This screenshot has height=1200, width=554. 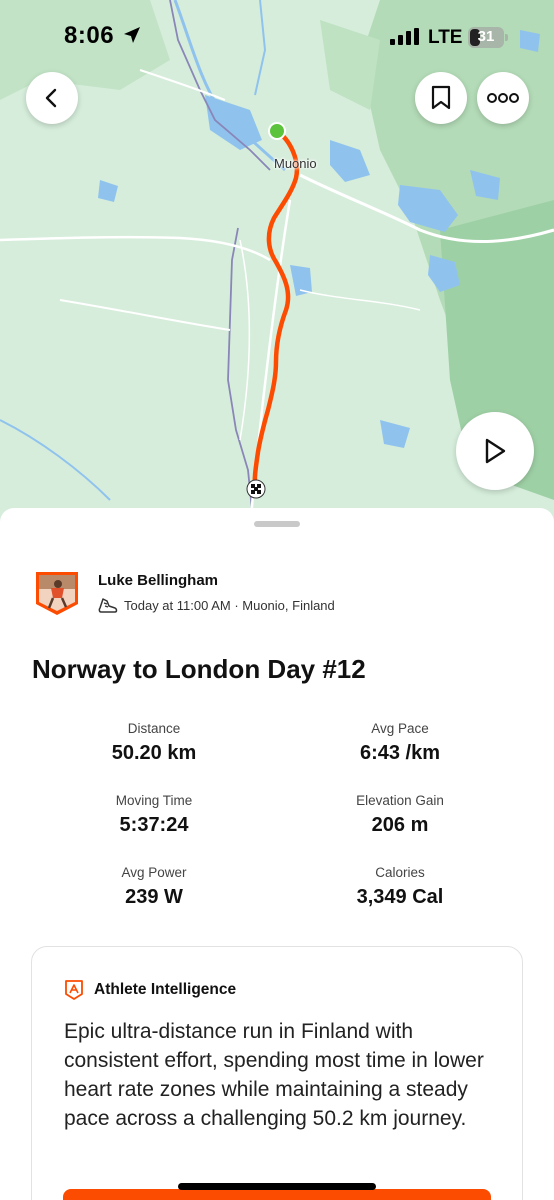 I want to click on stat-calories: Calories 3,349 Cal, so click(x=400, y=887).